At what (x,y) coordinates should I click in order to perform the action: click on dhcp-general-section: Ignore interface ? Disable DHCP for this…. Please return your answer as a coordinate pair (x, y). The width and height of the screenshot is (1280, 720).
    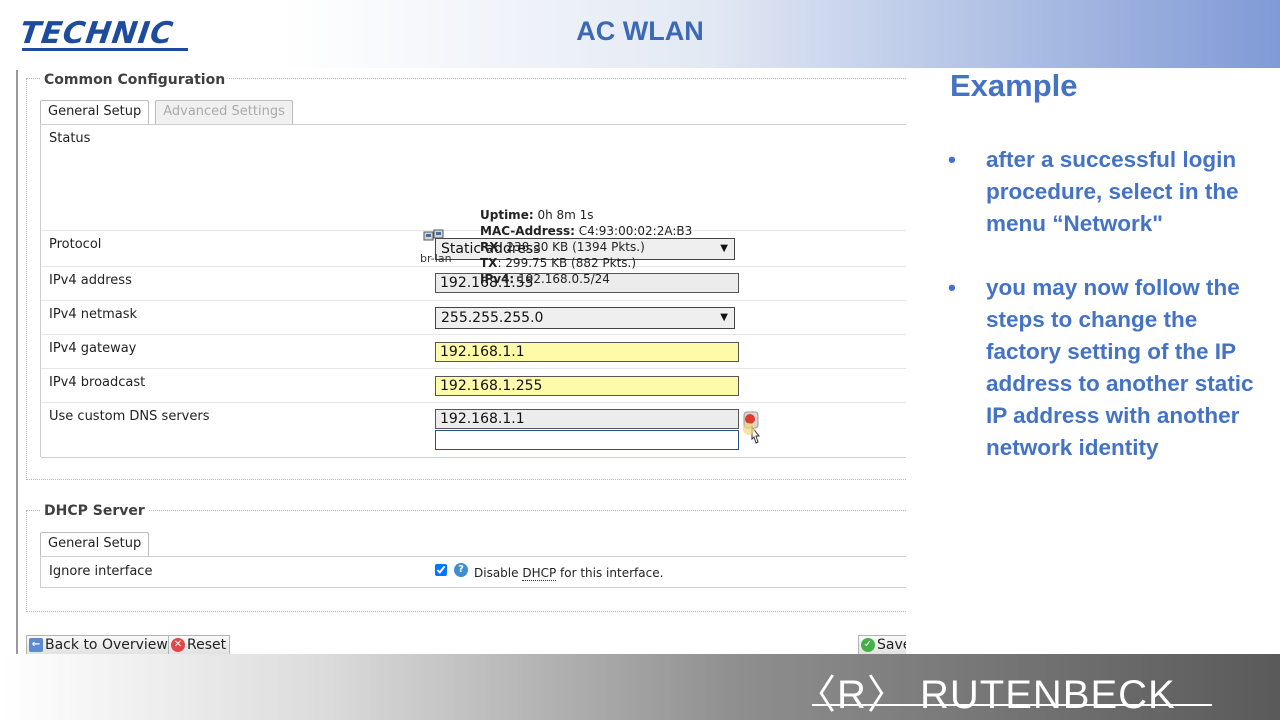
    Looking at the image, I should click on (473, 572).